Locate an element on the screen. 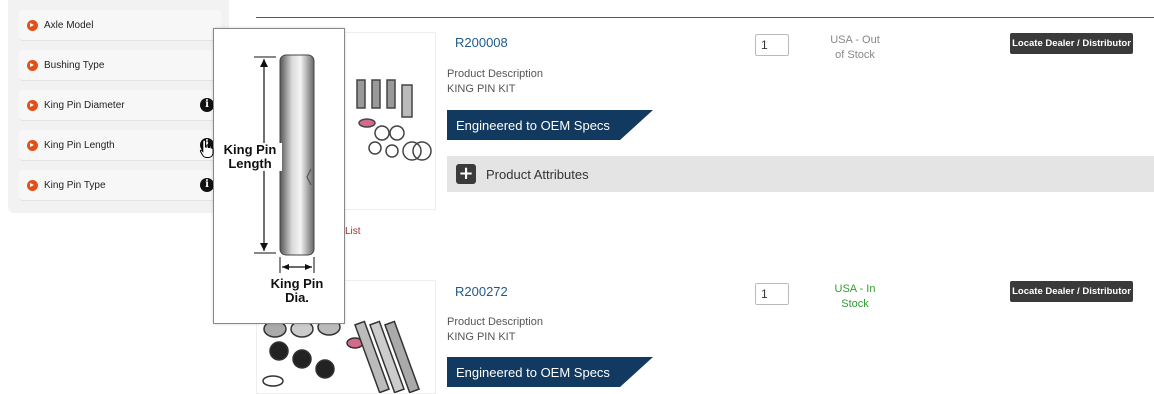 The height and width of the screenshot is (394, 1154). add-to-list-link: List is located at coordinates (353, 231).